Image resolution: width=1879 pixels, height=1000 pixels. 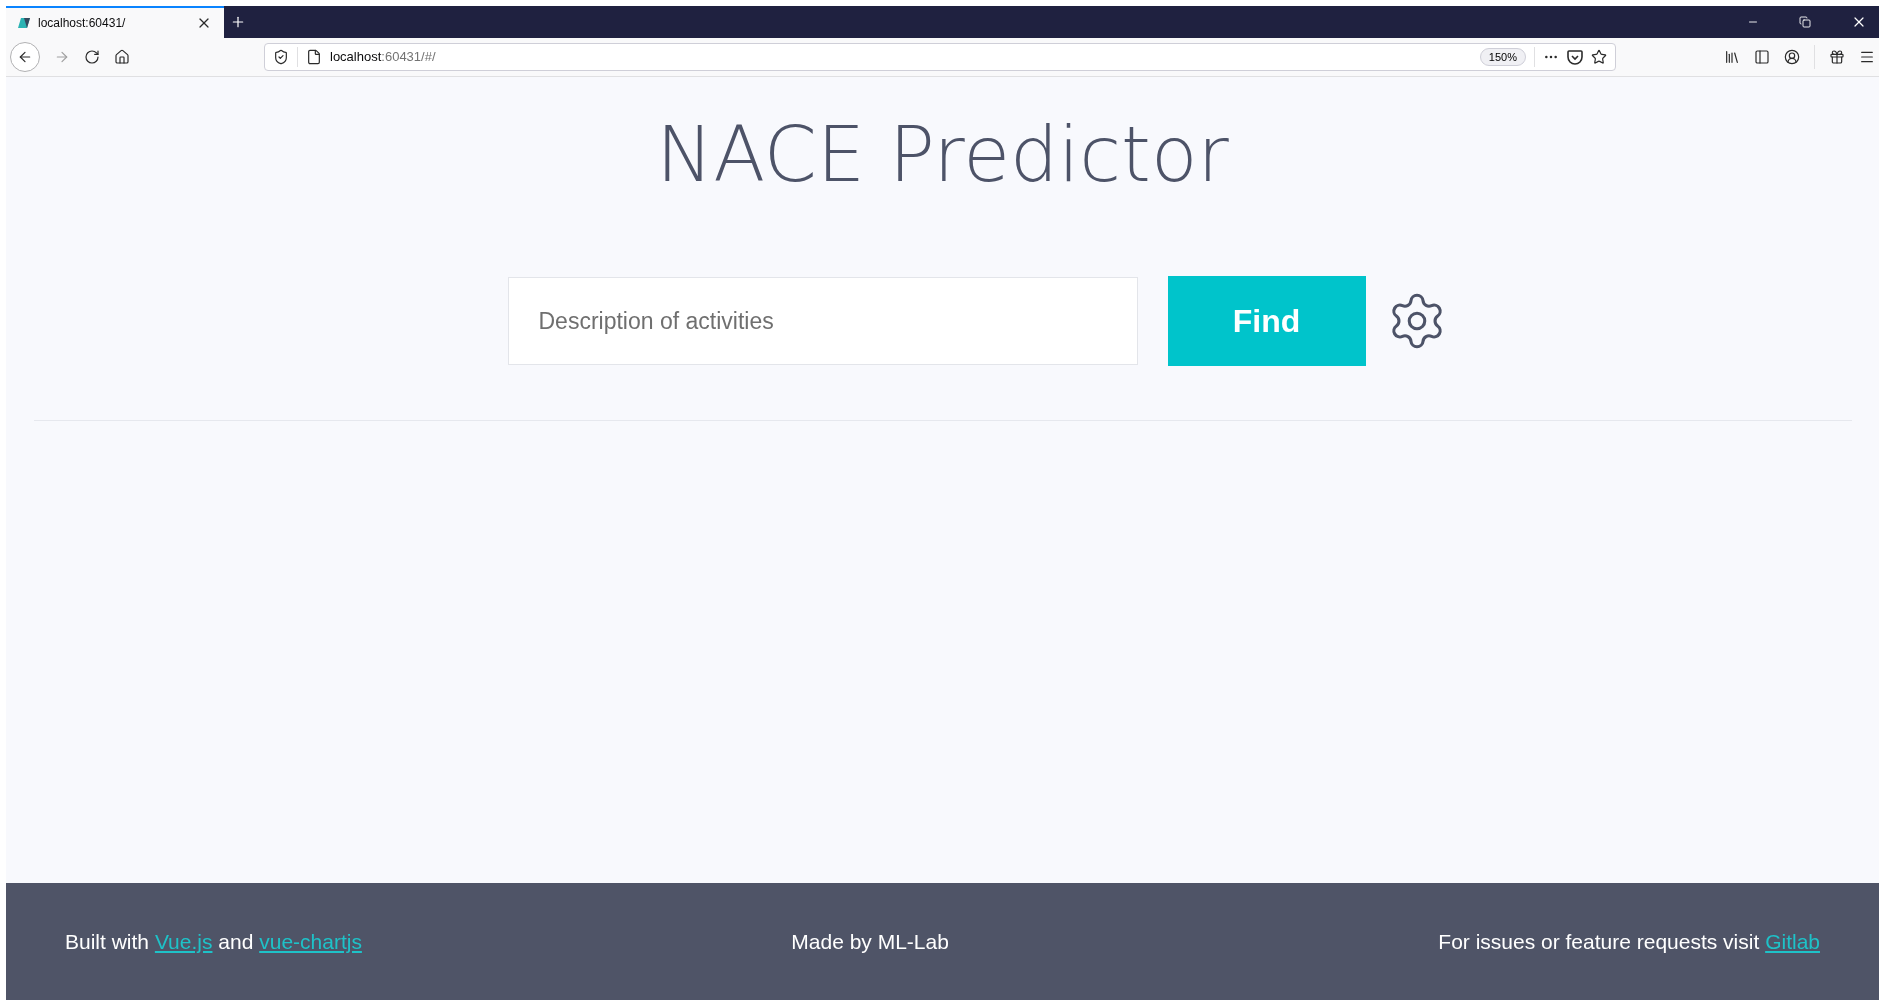 I want to click on new-tab-icon, so click(x=238, y=22).